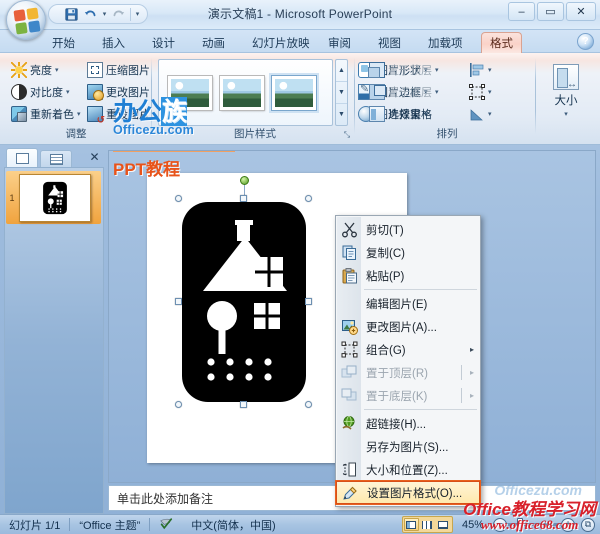 The width and height of the screenshot is (600, 534). Describe the element at coordinates (22, 157) in the screenshot. I see `slides-tab` at that location.